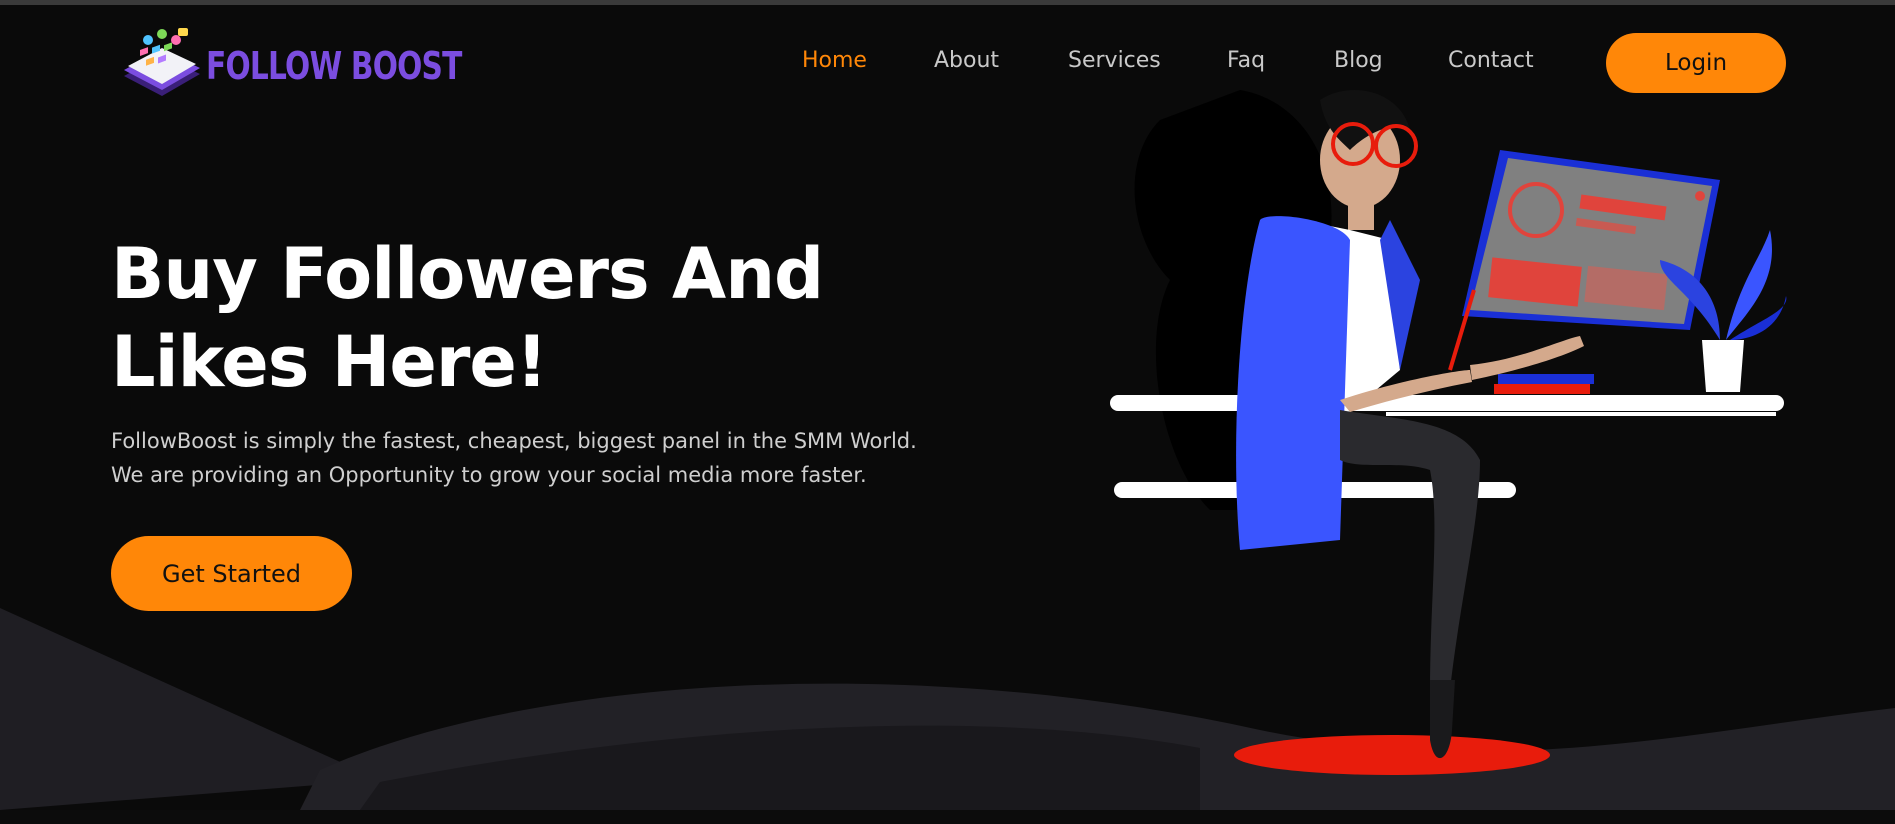 The height and width of the screenshot is (824, 1895). I want to click on hero-title: Buy Followers And Likes Here!, so click(471, 318).